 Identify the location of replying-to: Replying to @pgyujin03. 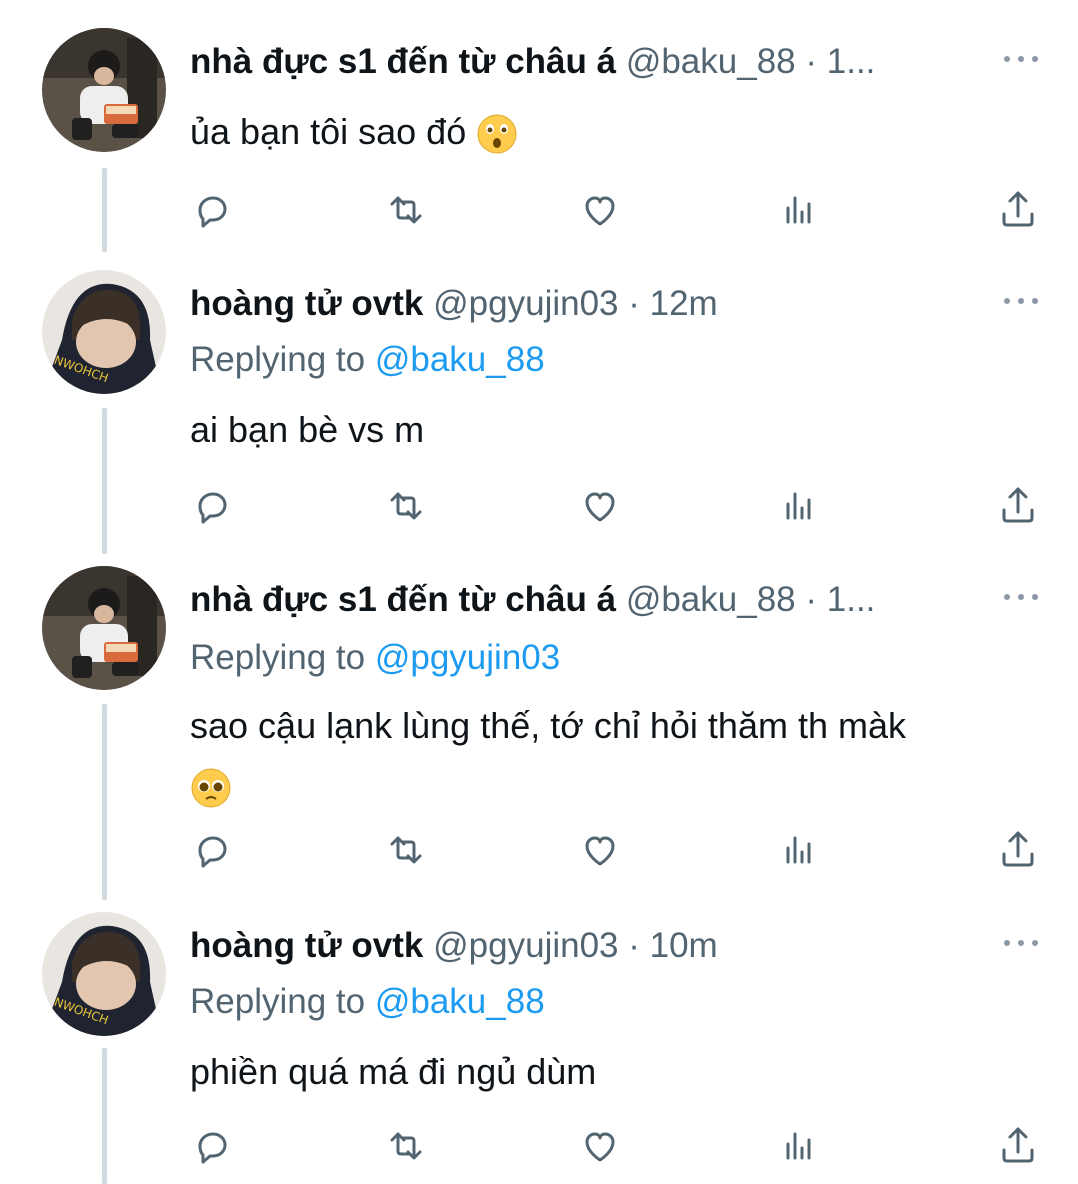
(375, 658).